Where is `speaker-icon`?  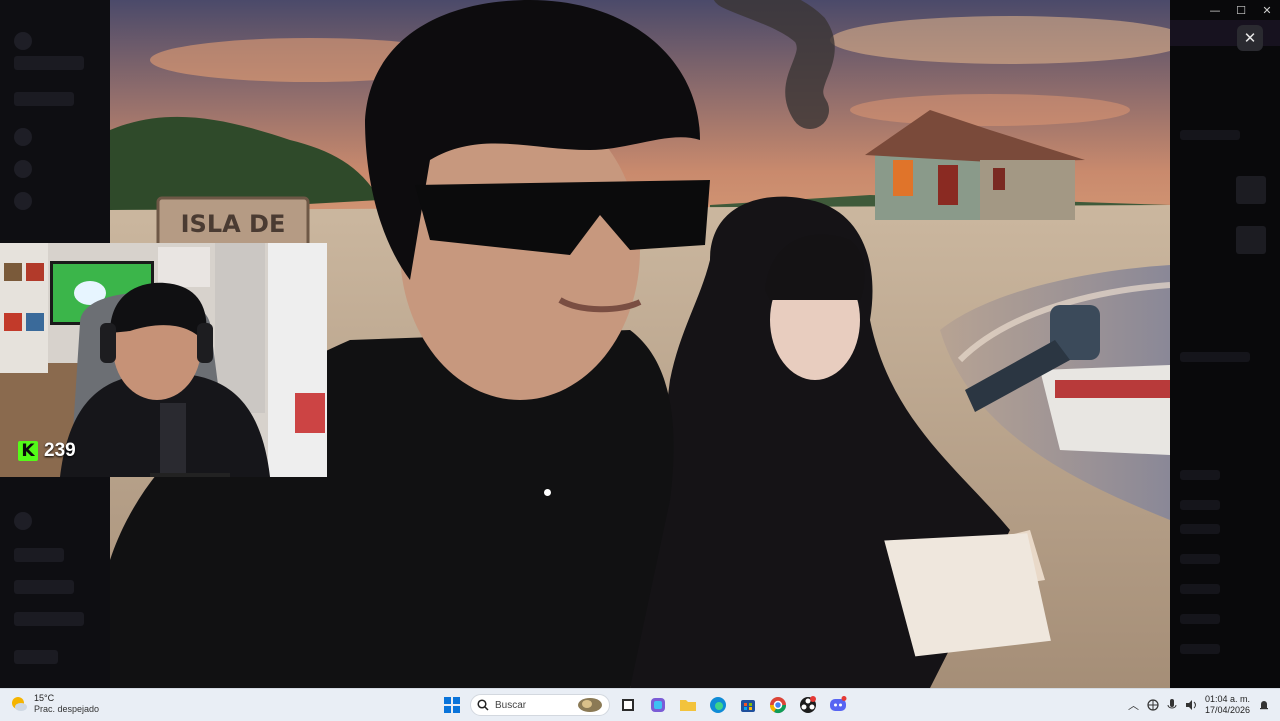 speaker-icon is located at coordinates (1191, 705).